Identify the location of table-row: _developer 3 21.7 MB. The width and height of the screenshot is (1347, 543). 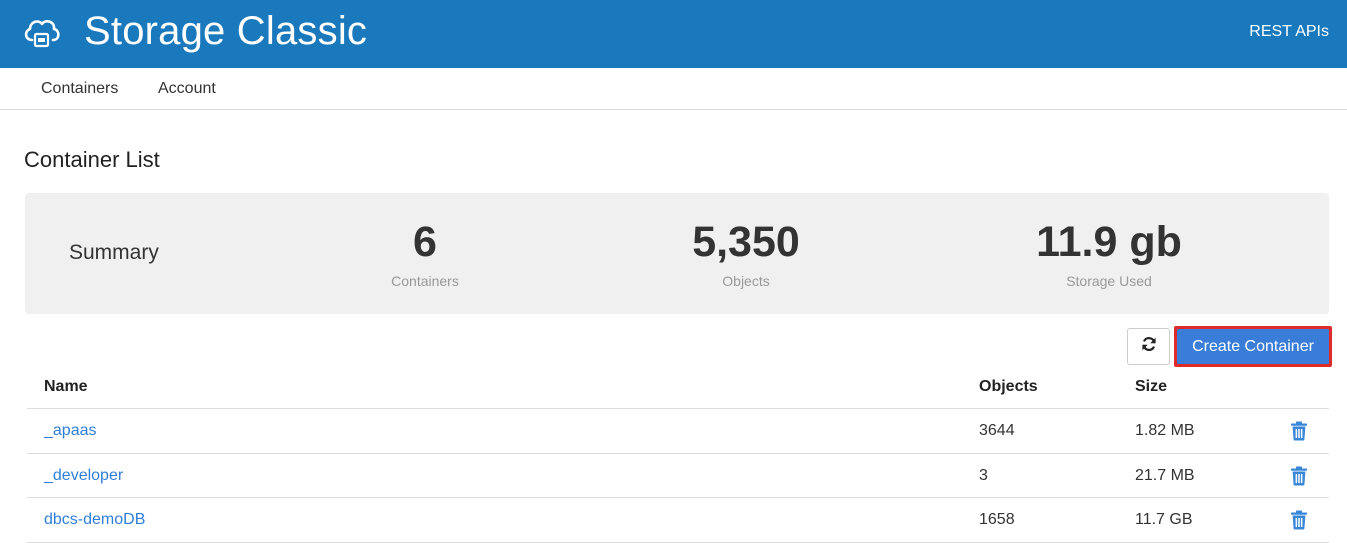
(678, 476).